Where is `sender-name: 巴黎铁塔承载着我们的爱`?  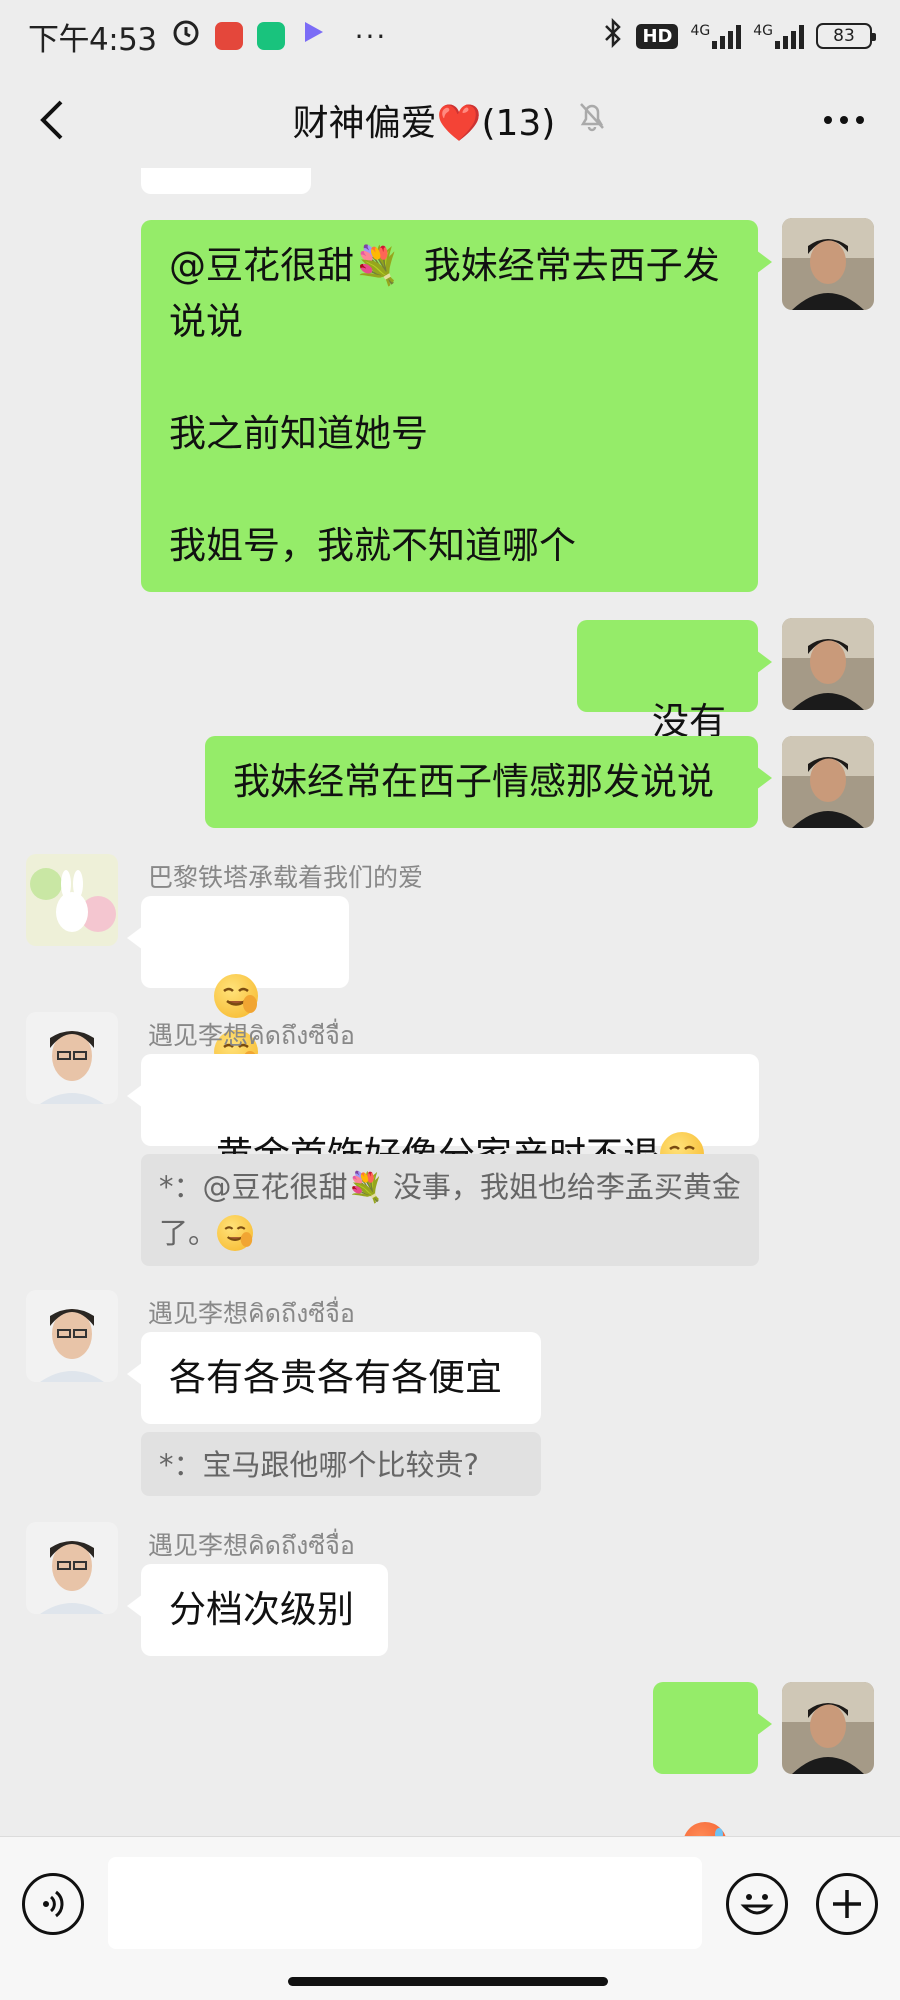 sender-name: 巴黎铁塔承载着我们的爱 is located at coordinates (286, 877).